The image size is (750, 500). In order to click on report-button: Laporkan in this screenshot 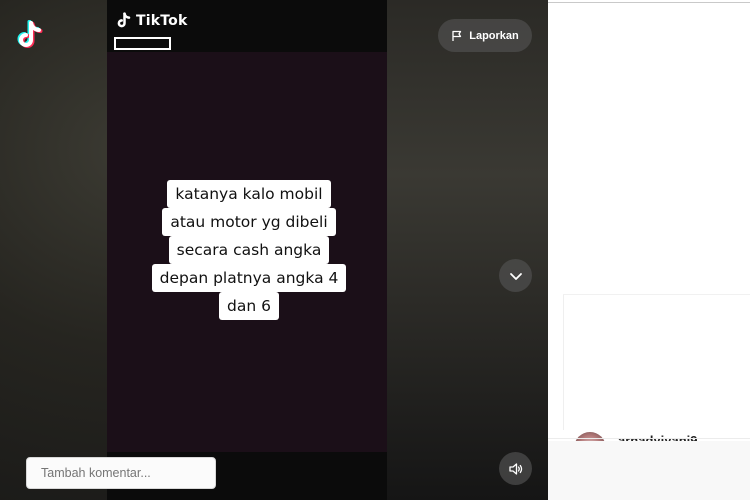, I will do `click(485, 35)`.